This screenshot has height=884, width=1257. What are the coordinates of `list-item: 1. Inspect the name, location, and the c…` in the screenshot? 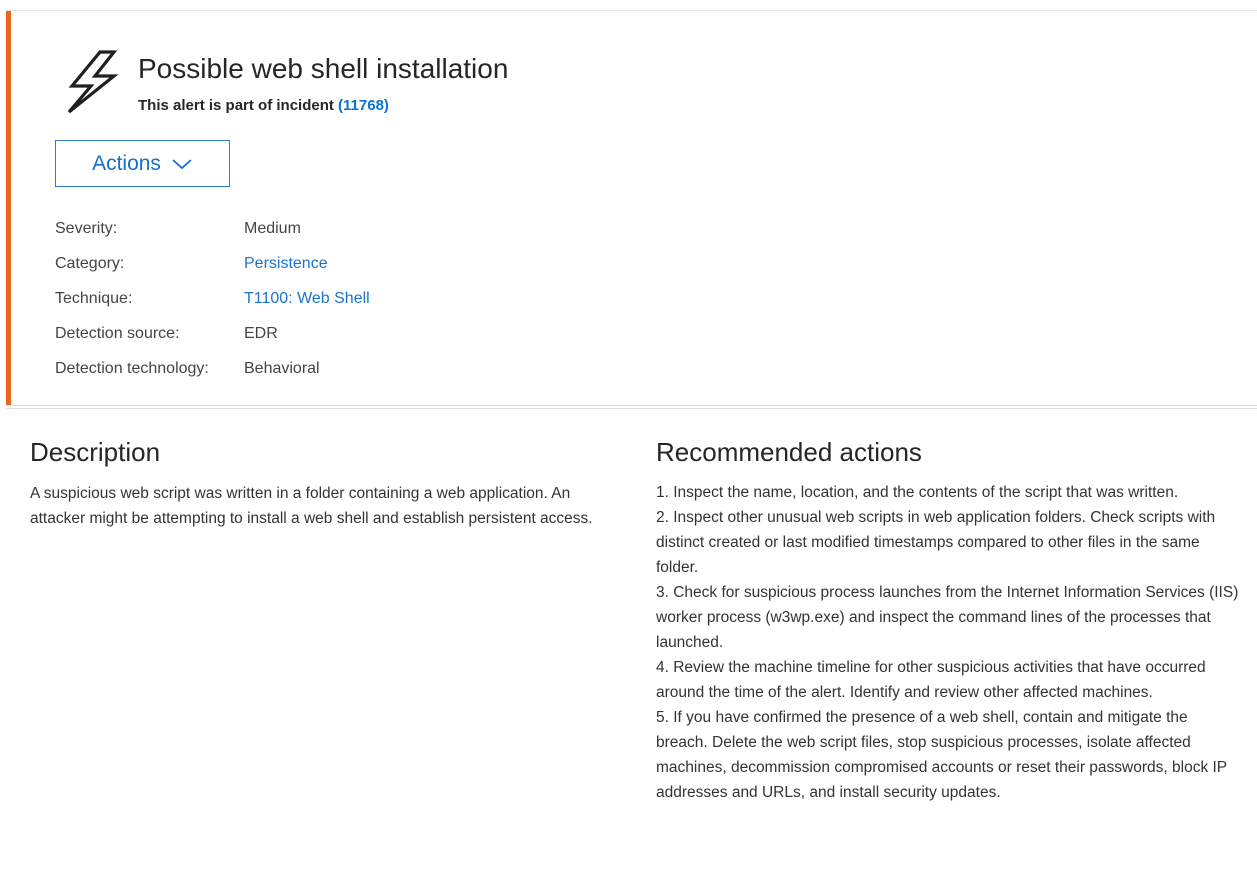 It's located at (917, 492).